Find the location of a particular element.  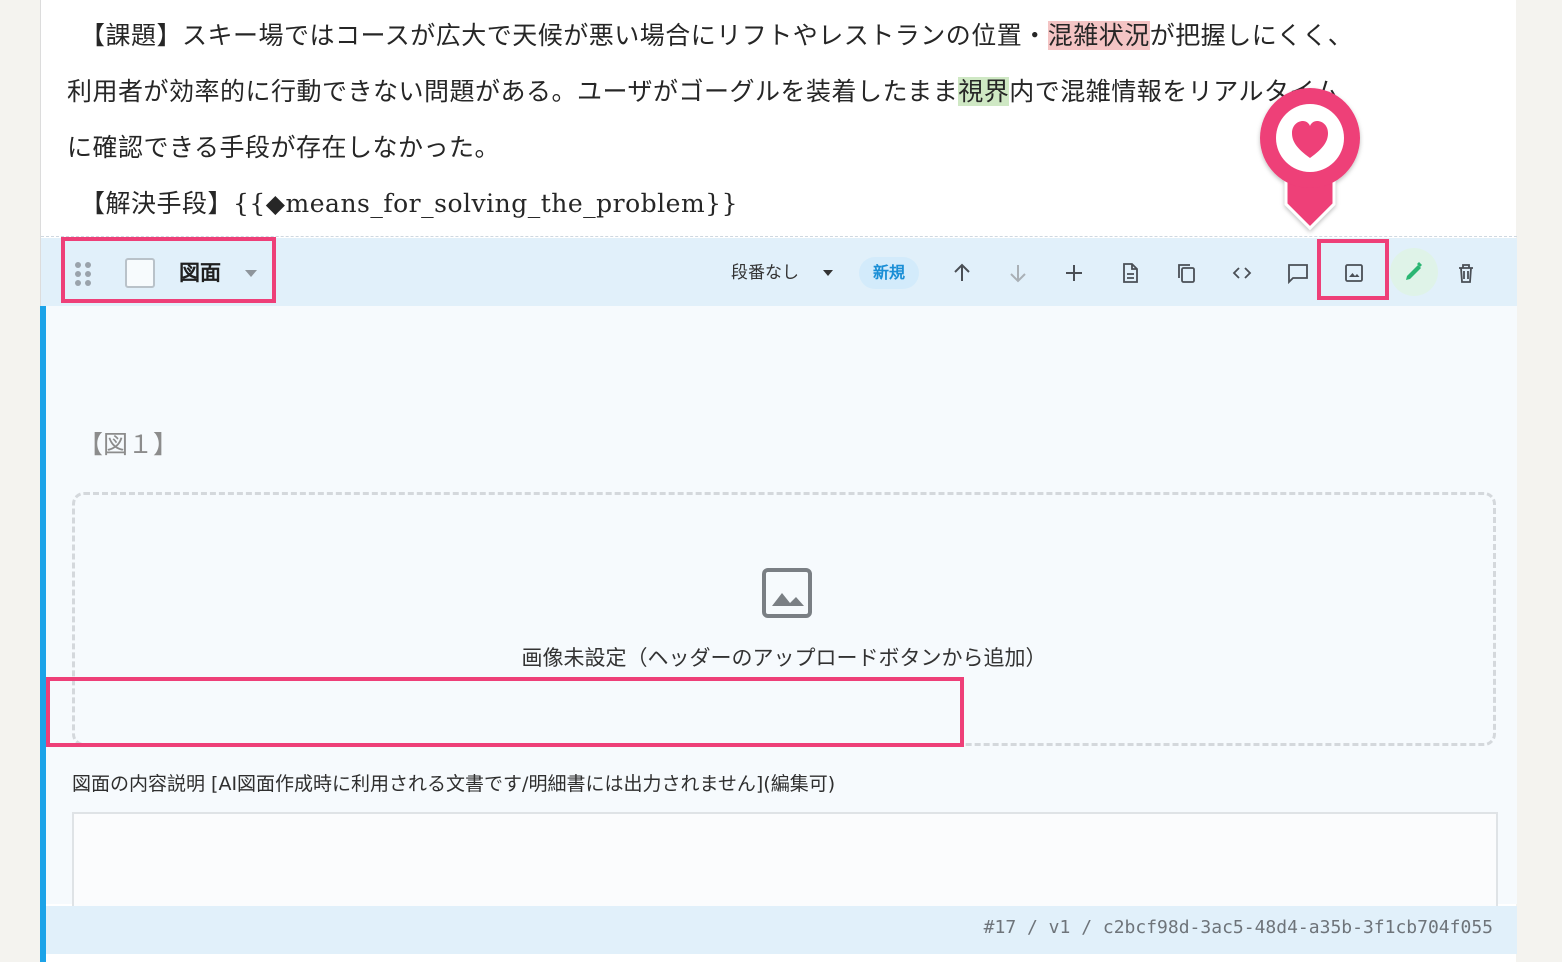

move-down-icon is located at coordinates (1018, 273).